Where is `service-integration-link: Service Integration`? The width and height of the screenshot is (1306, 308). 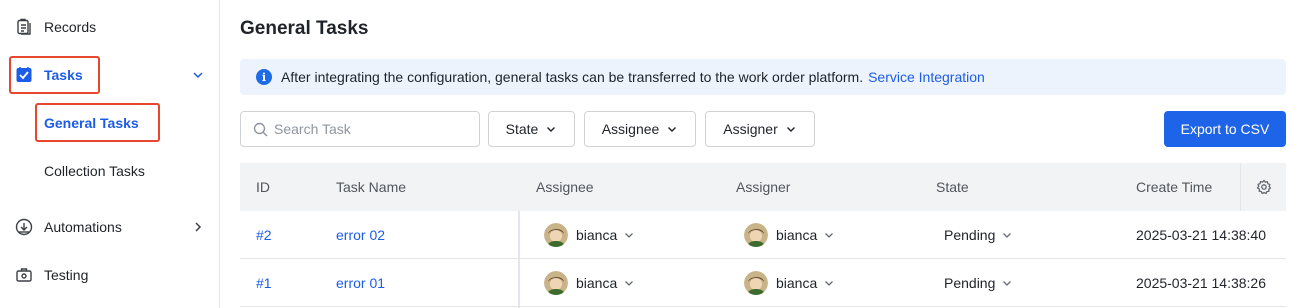 service-integration-link: Service Integration is located at coordinates (926, 77).